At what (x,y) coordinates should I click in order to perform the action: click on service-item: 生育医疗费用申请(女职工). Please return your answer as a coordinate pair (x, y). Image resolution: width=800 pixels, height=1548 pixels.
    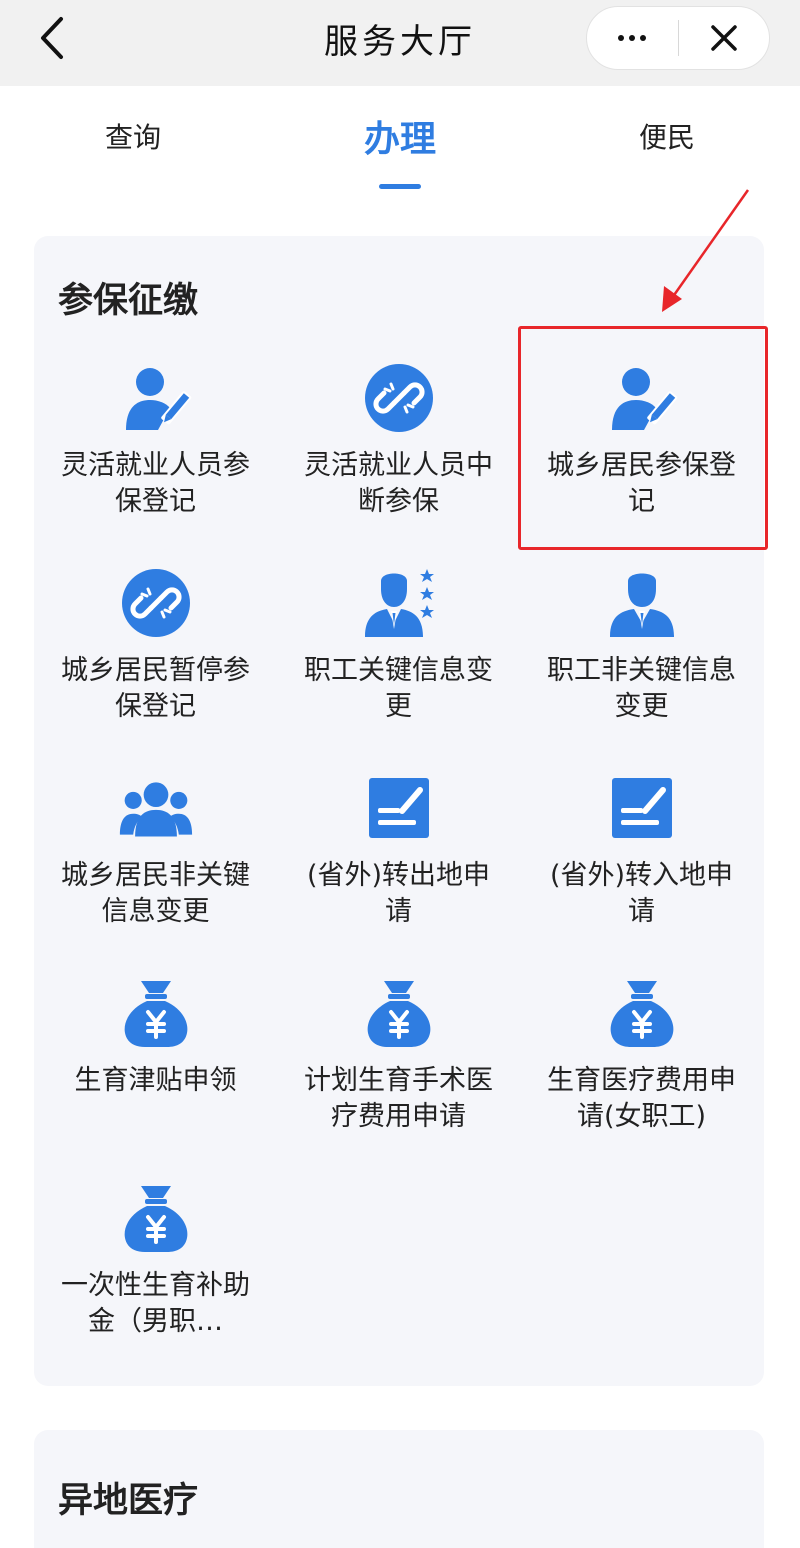
    Looking at the image, I should click on (641, 1049).